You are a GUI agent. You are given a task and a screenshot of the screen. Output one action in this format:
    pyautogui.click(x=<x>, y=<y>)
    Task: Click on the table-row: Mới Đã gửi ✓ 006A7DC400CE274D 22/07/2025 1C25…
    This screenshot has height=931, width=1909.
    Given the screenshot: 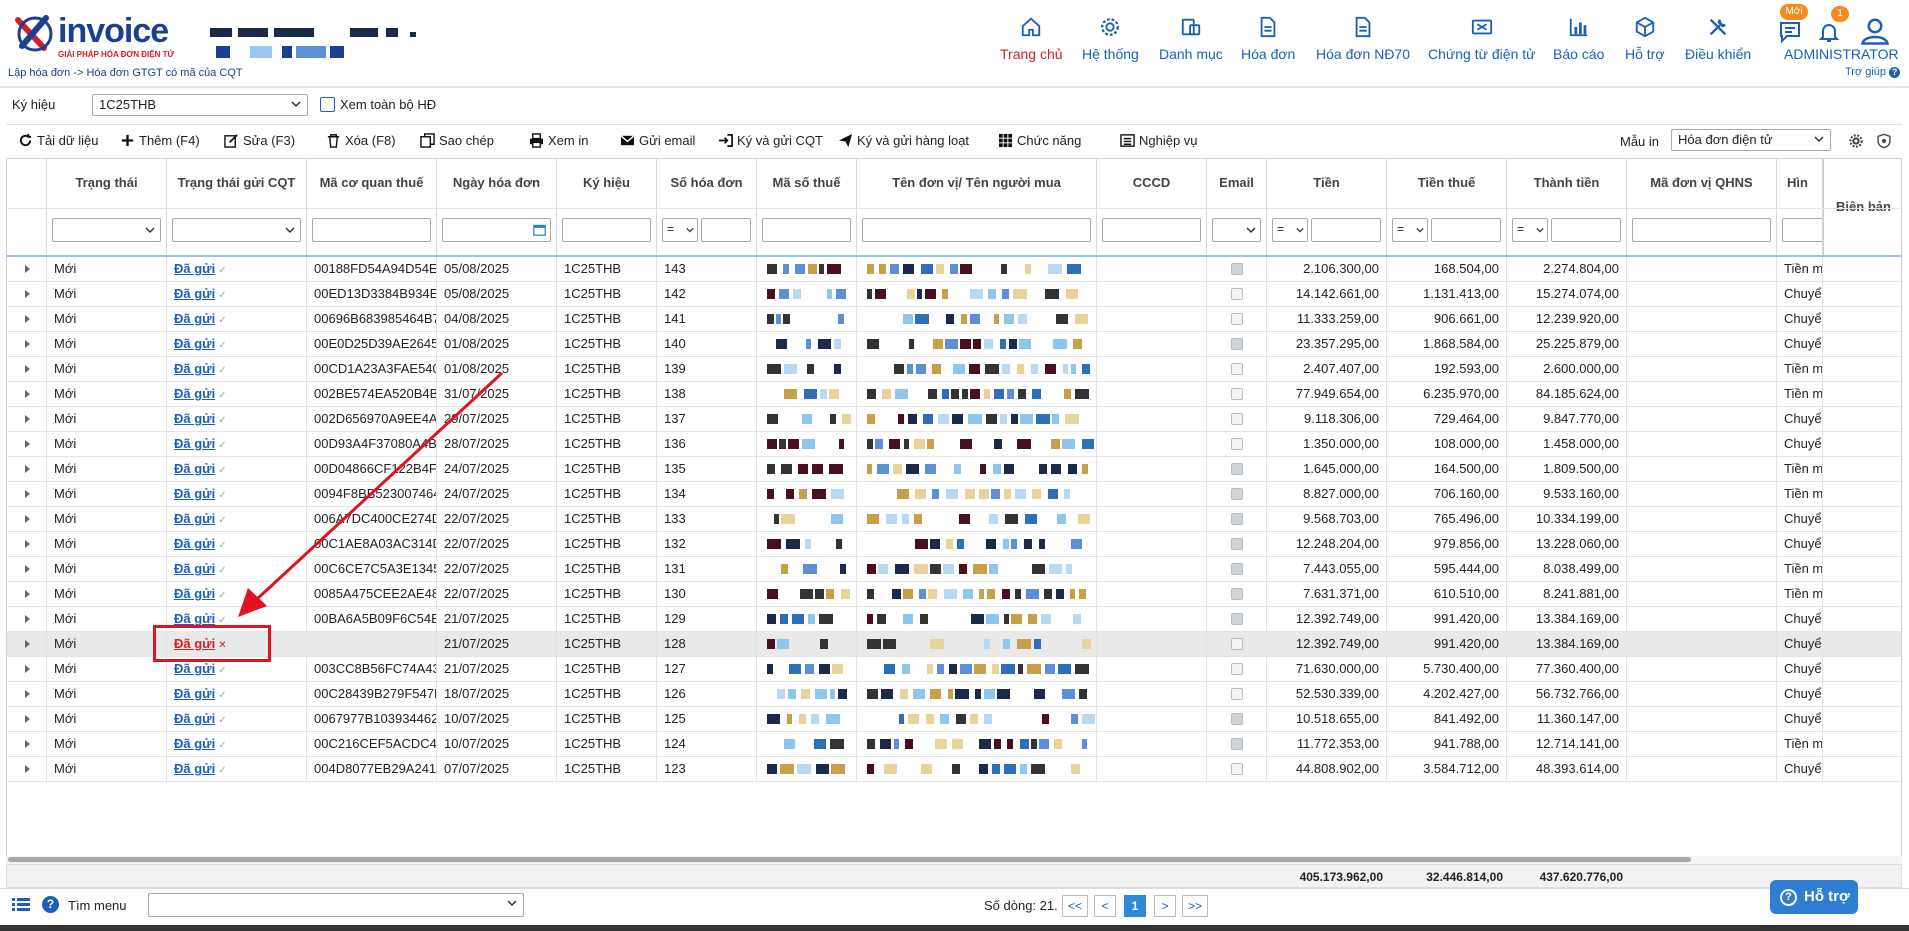 What is the action you would take?
    pyautogui.click(x=954, y=519)
    